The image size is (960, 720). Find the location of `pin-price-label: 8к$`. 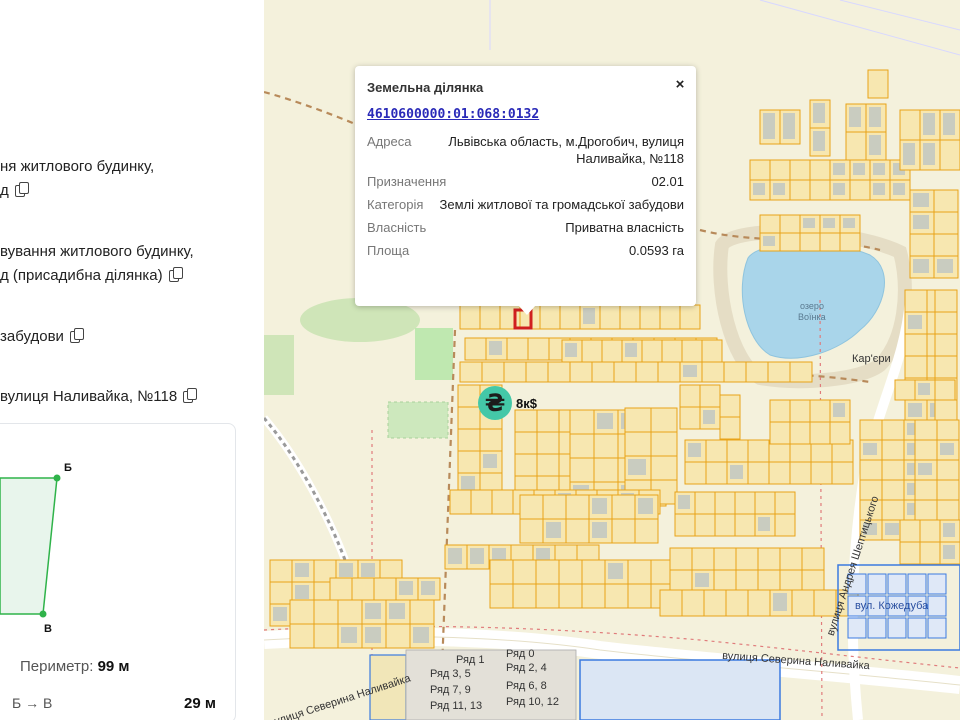

pin-price-label: 8к$ is located at coordinates (526, 403).